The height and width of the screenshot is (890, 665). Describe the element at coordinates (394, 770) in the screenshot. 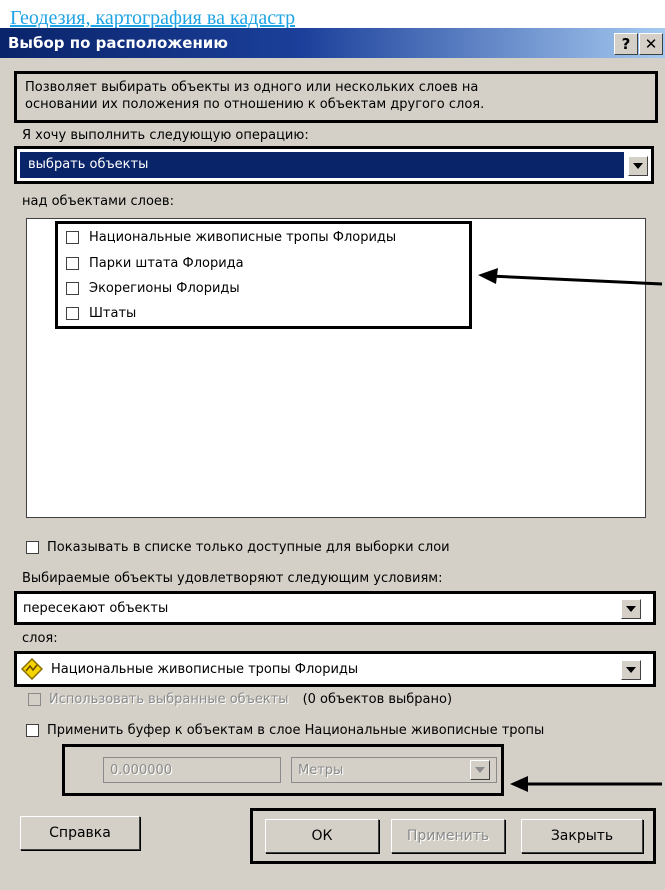

I see `buffer-units-select: Метры` at that location.